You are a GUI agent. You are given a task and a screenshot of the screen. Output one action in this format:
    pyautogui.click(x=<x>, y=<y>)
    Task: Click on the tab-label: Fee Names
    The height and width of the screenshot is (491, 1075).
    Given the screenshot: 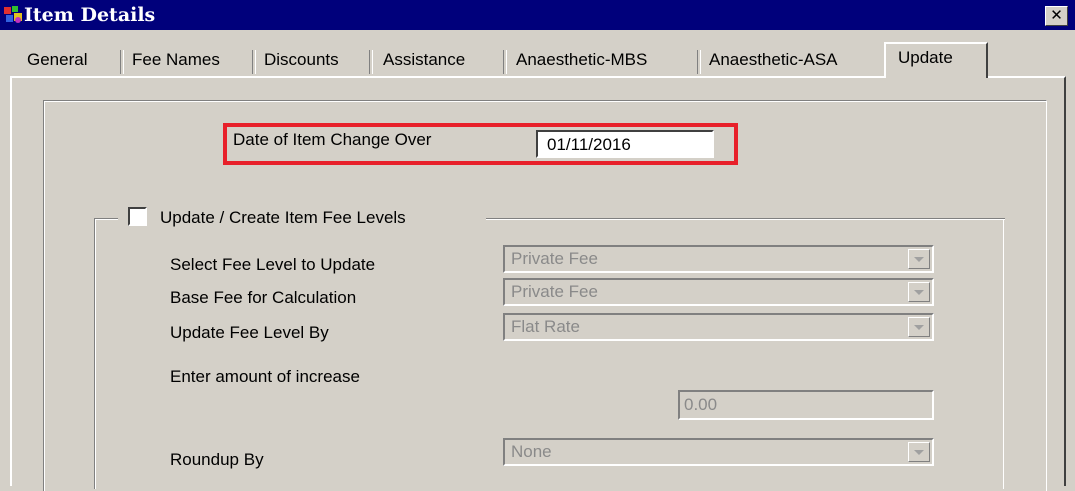 What is the action you would take?
    pyautogui.click(x=176, y=59)
    